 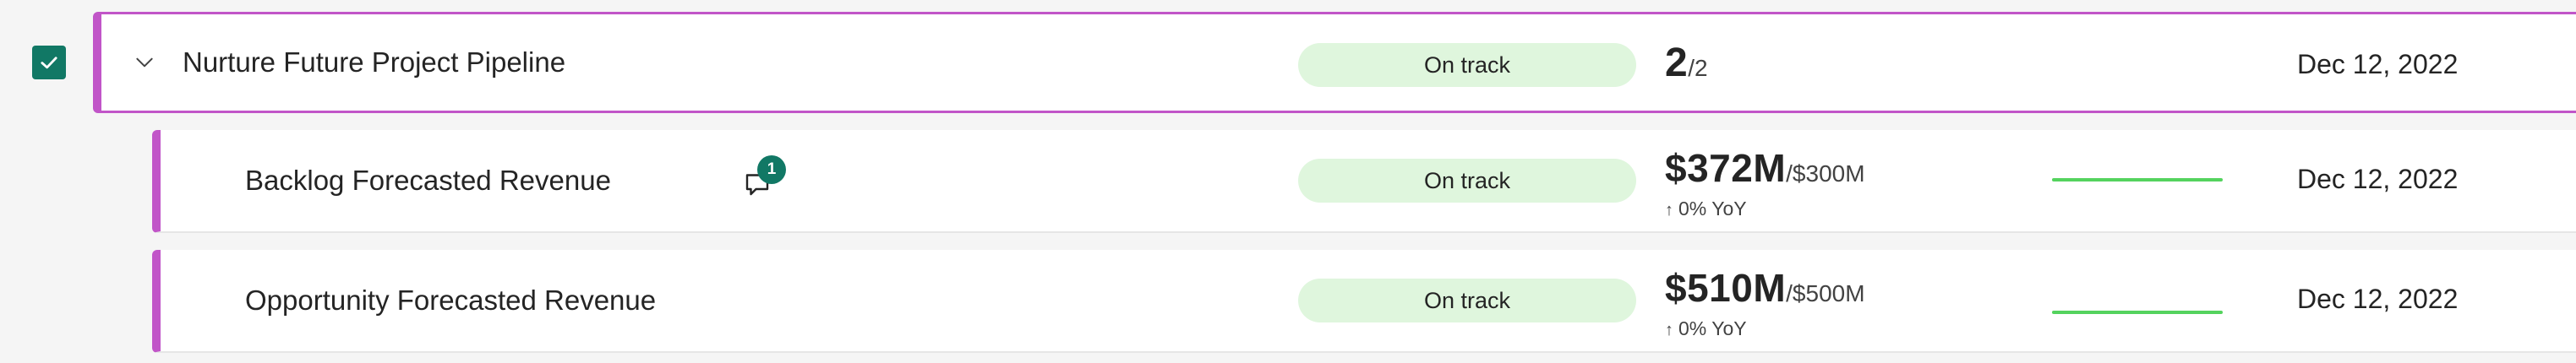 I want to click on metric-value-group: $372M/$300M, so click(x=1765, y=168).